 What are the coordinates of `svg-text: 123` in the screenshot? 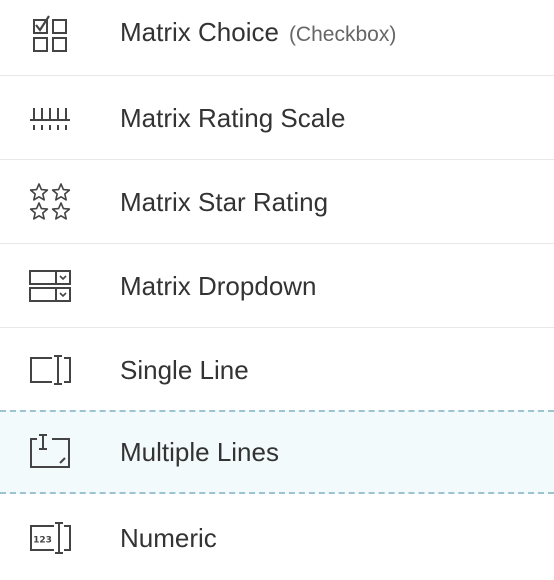 It's located at (42, 541).